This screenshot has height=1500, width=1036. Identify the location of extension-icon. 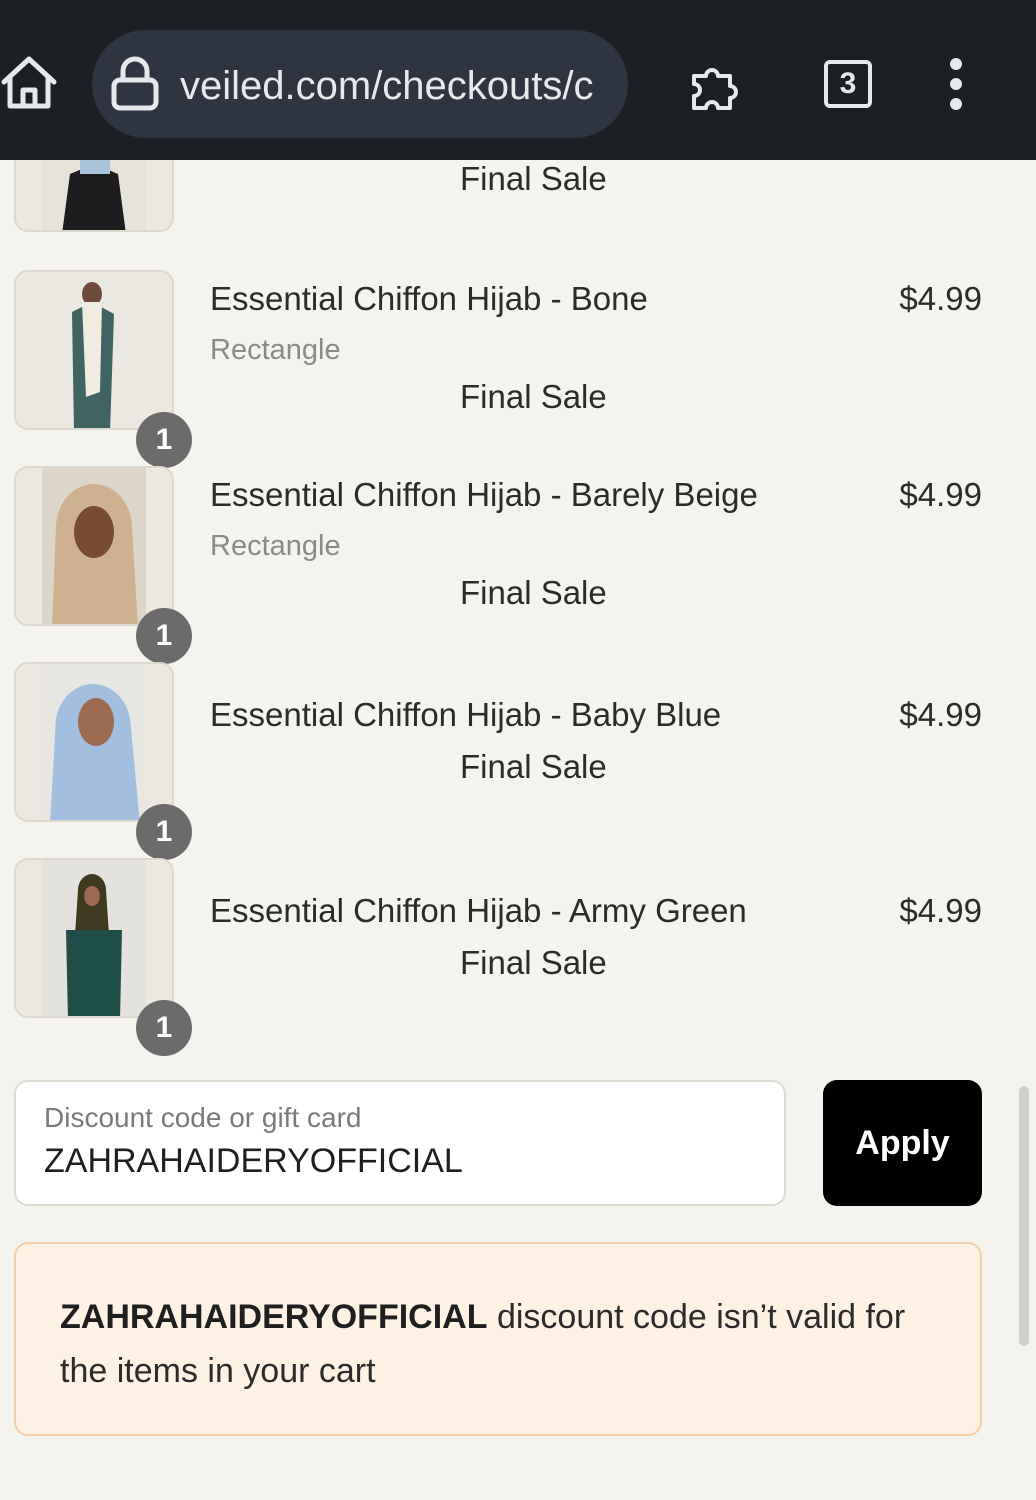
(716, 84).